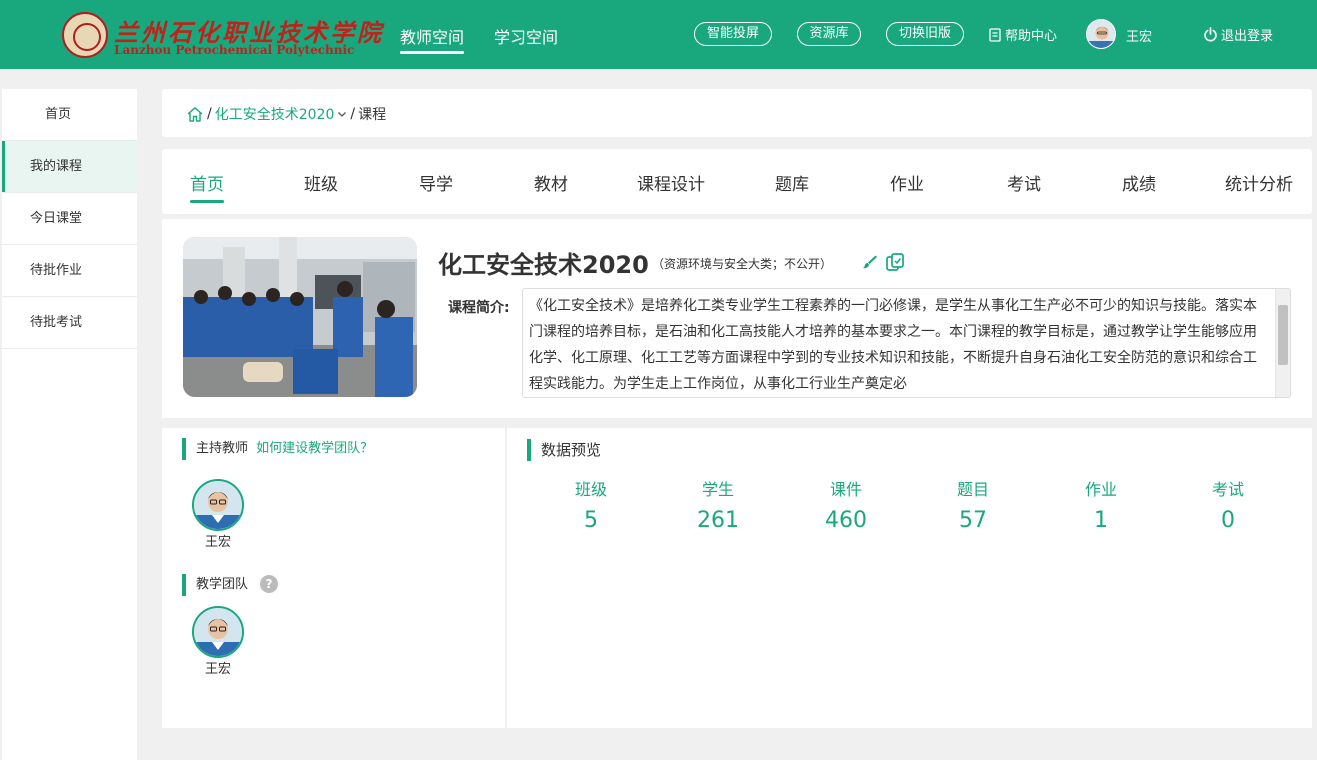  I want to click on copy-icon, so click(895, 262).